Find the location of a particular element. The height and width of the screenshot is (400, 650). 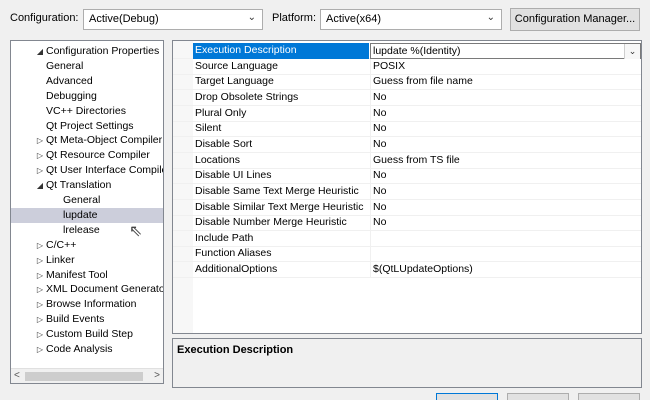

property-name: Disable Similar Text Merge Heuristic is located at coordinates (281, 208).